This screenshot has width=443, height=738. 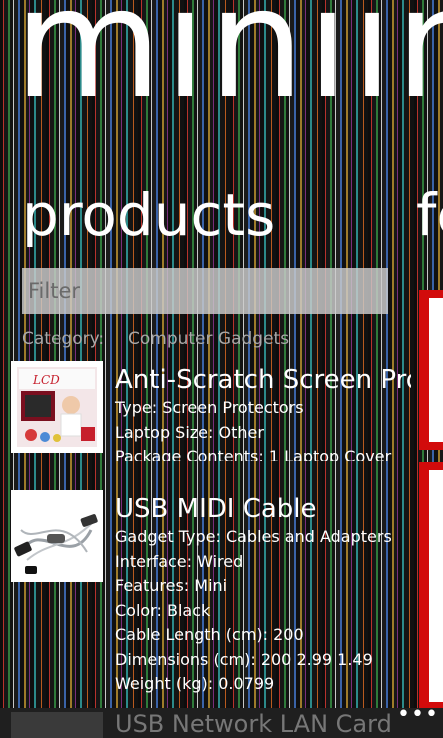 I want to click on product-title: Anti-Scratch Screen Pro, so click(x=263, y=380).